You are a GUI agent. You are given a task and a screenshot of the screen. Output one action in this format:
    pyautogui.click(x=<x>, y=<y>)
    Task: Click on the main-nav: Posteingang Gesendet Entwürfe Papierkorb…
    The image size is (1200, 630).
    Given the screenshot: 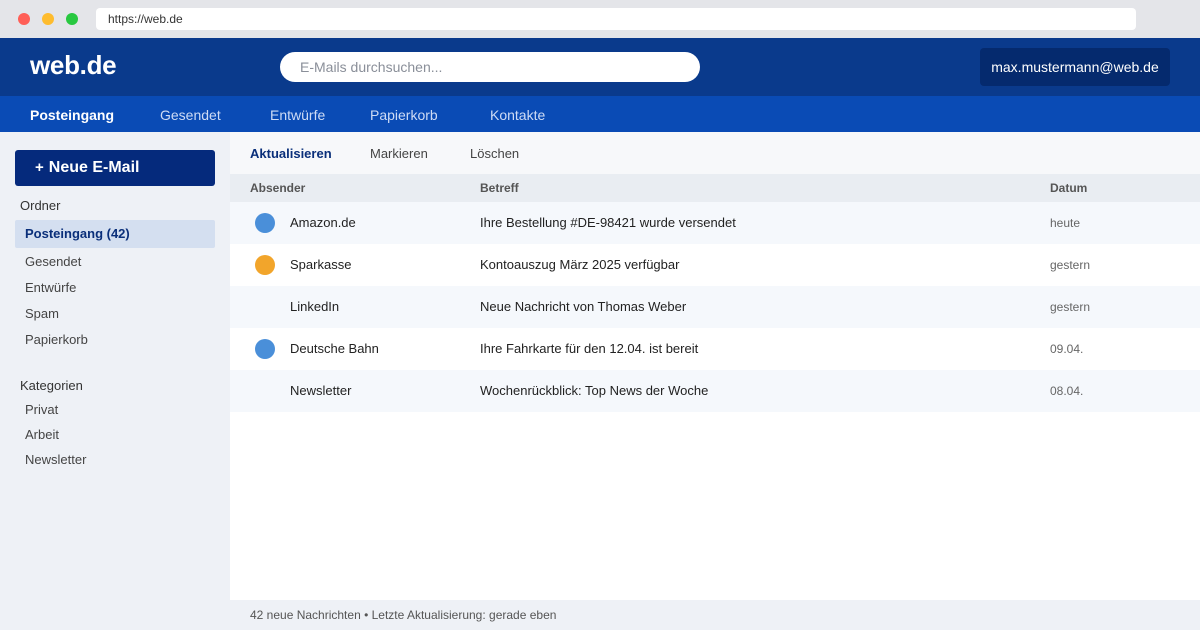 What is the action you would take?
    pyautogui.click(x=600, y=114)
    